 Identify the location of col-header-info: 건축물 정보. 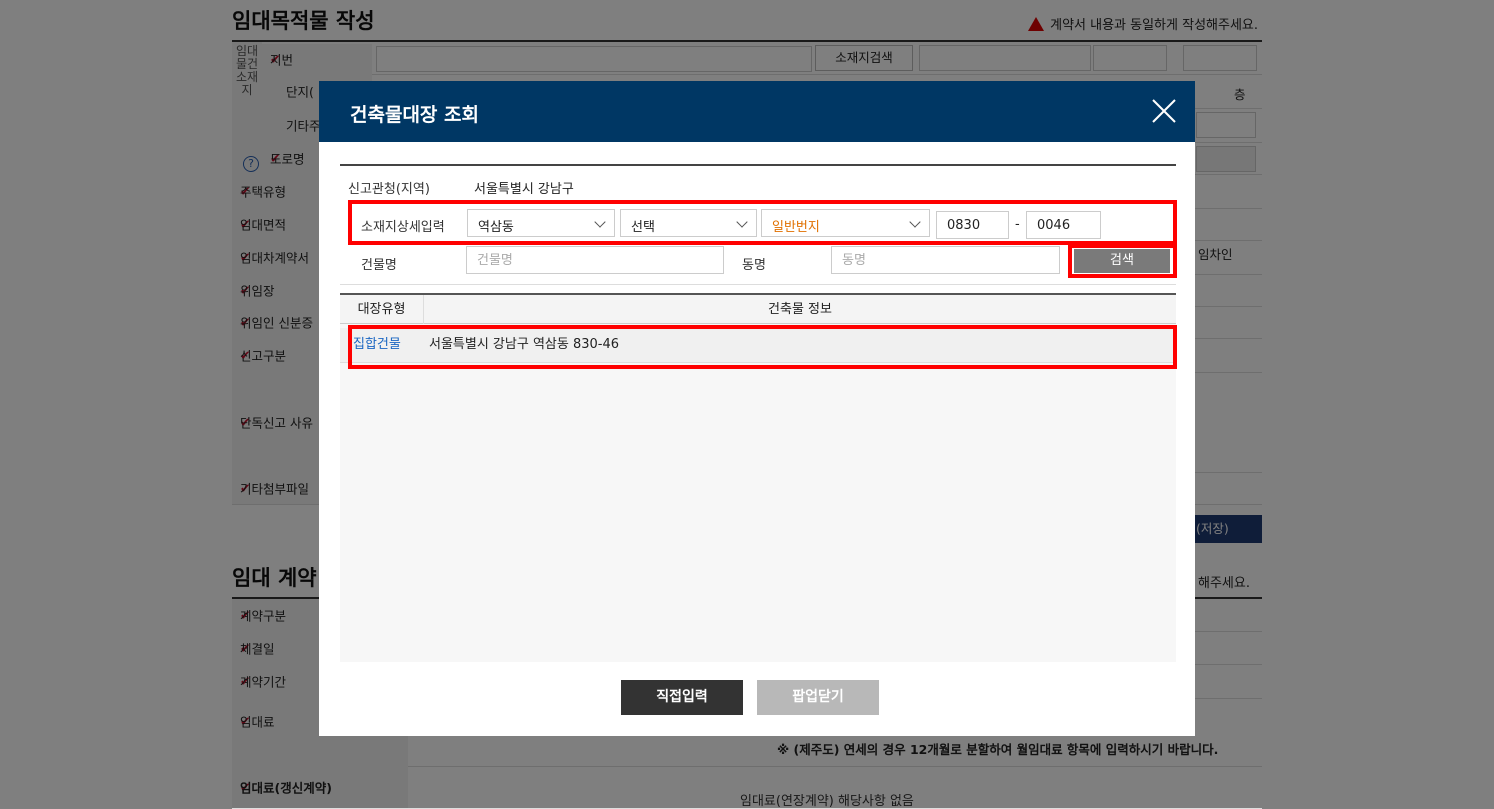
(800, 309).